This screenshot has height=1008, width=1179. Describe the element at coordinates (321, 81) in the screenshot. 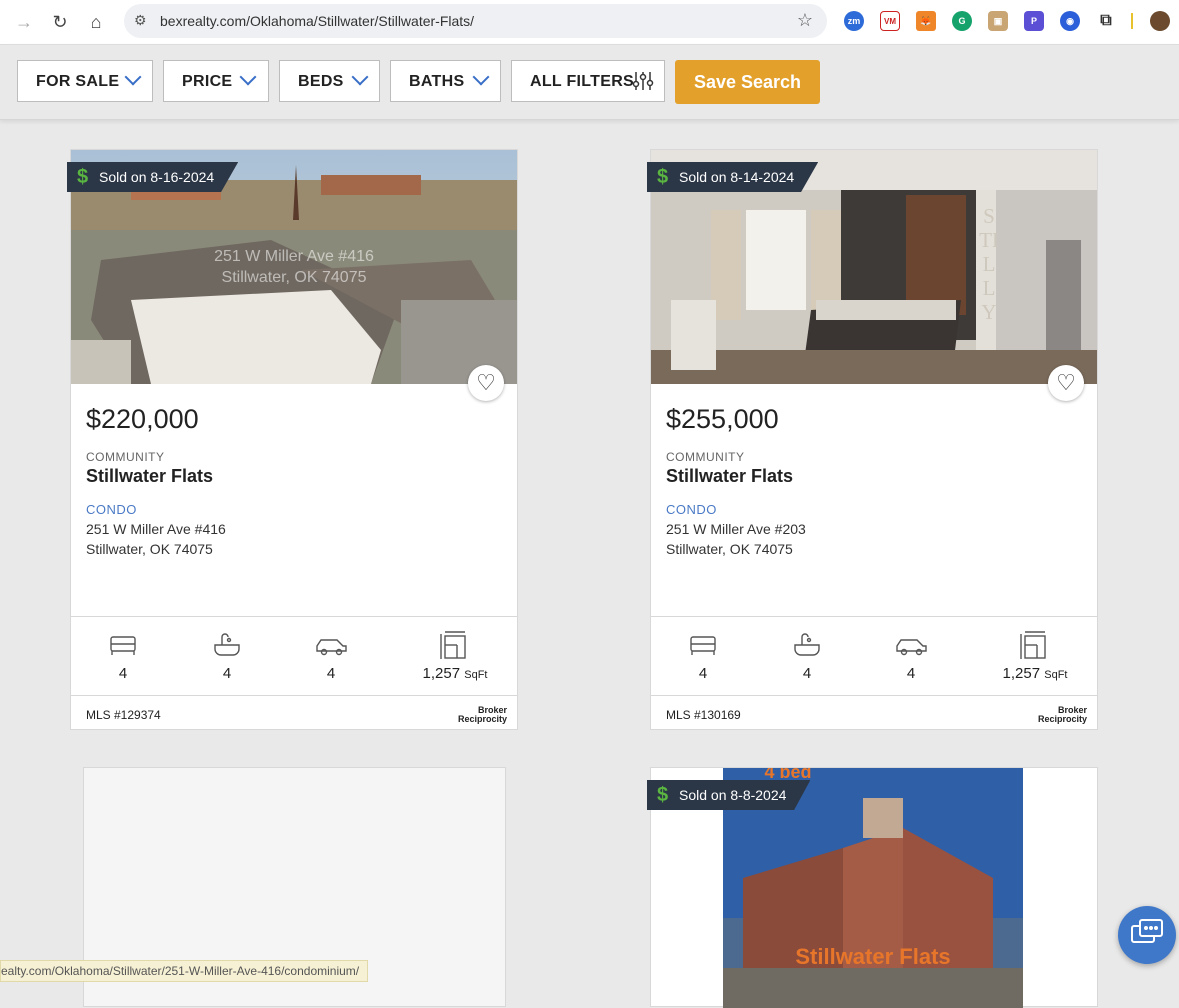

I see `beds-label: BEDS` at that location.